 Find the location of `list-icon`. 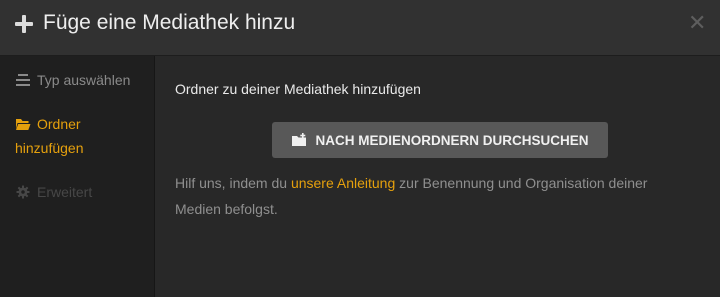

list-icon is located at coordinates (23, 80).